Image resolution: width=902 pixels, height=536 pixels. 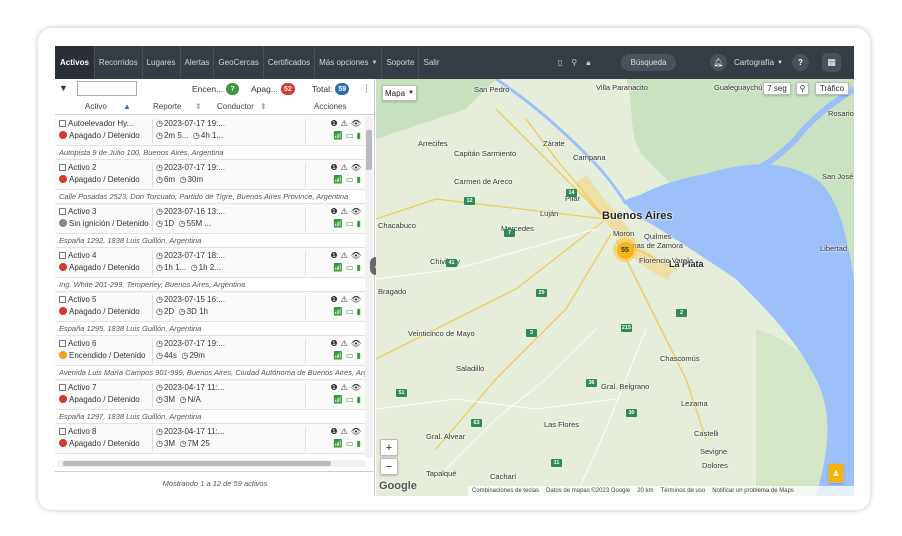 I want to click on filter-input, so click(x=107, y=88).